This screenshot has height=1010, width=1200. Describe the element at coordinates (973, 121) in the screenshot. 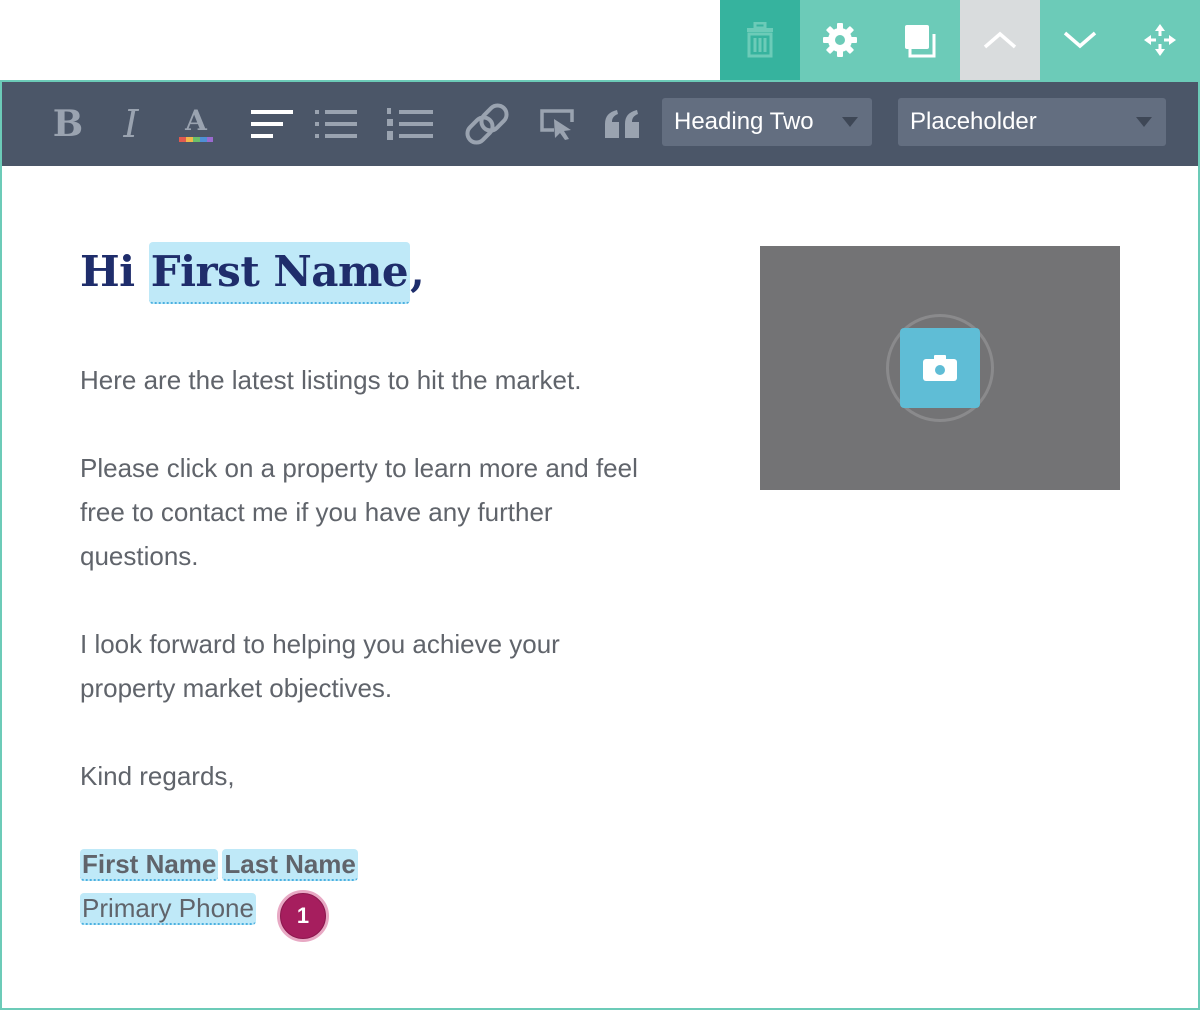

I see `placeholder-select-value: Placeholder` at that location.